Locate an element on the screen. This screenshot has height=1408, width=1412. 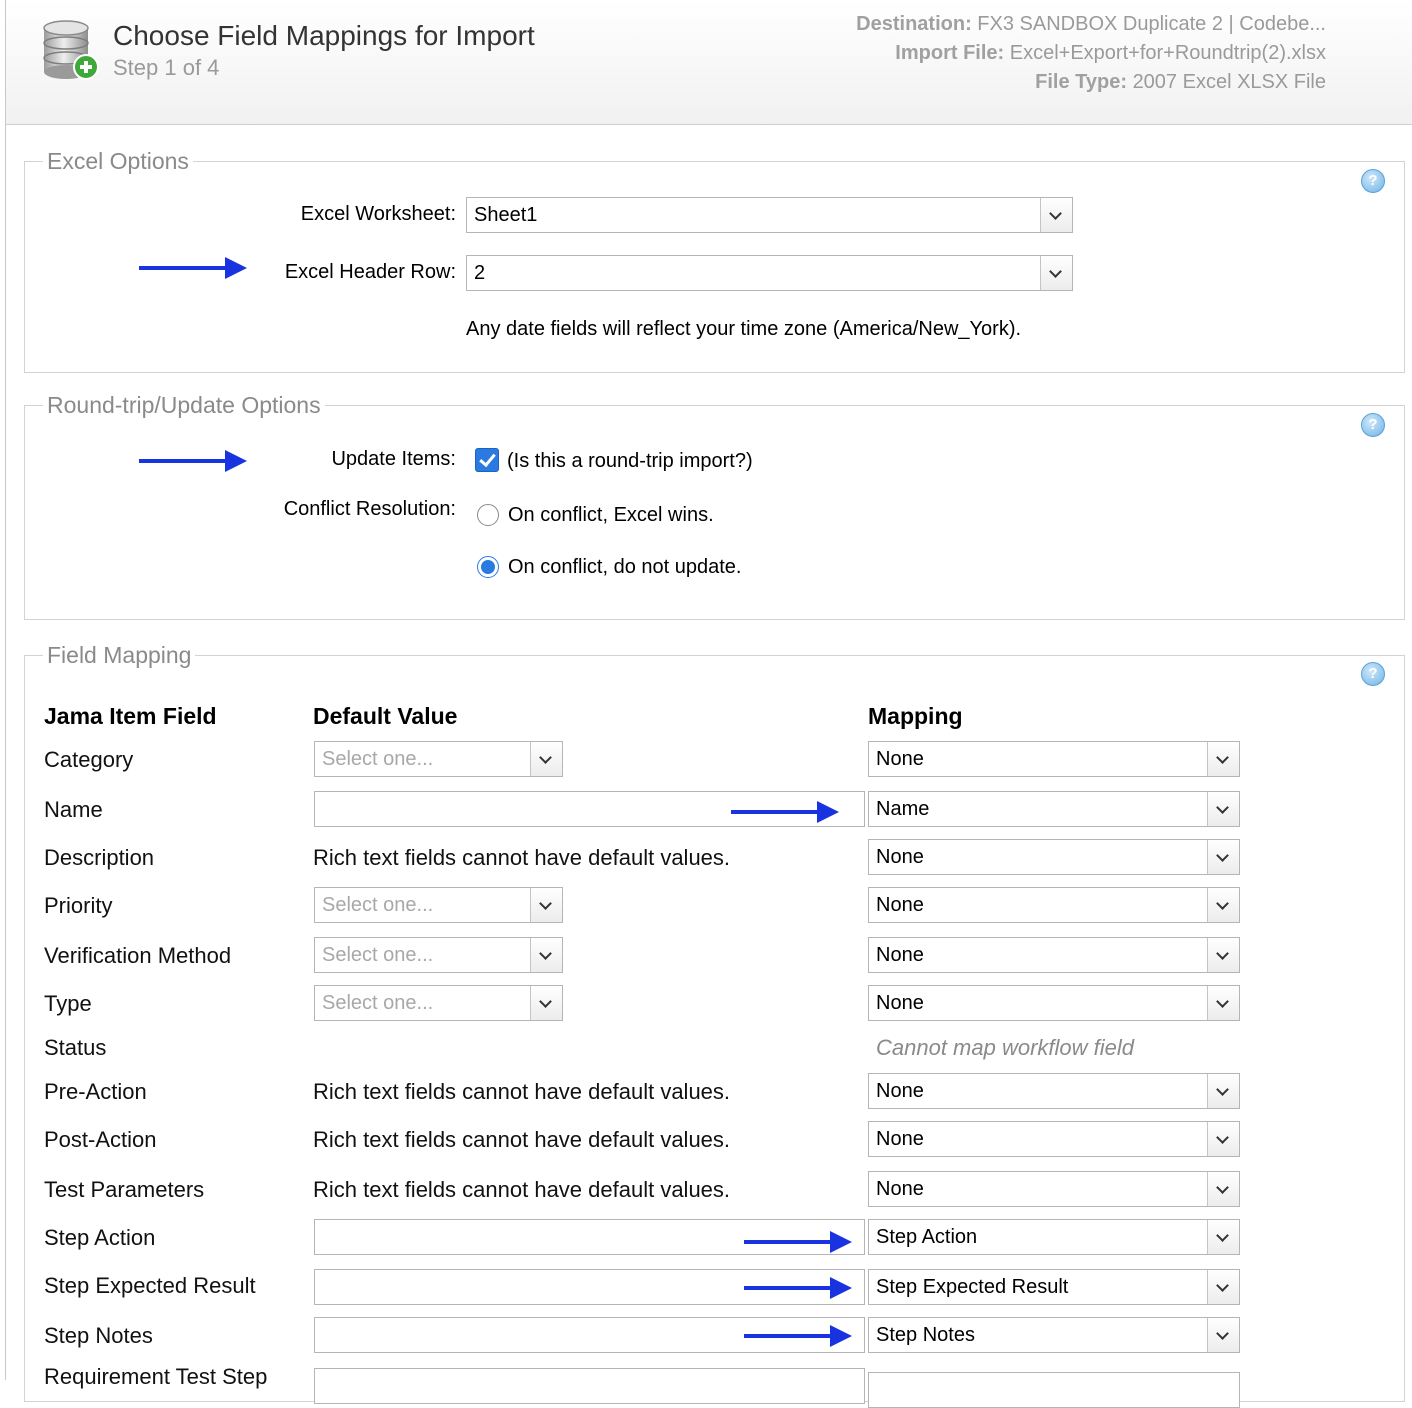
test-parameters-mapping-select: None is located at coordinates (1054, 1189).